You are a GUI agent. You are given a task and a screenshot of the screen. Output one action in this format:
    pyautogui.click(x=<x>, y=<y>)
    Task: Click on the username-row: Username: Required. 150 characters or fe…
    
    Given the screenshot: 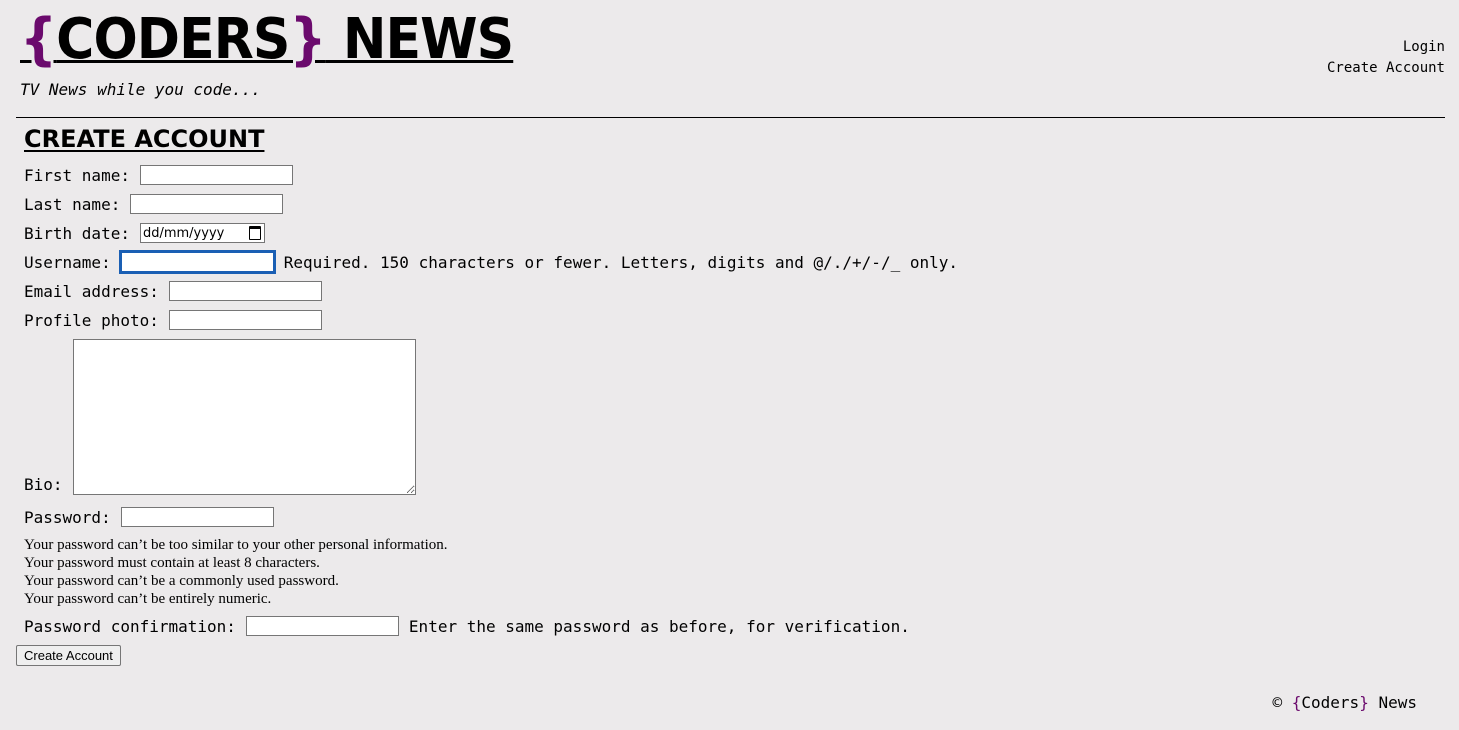 What is the action you would take?
    pyautogui.click(x=491, y=262)
    